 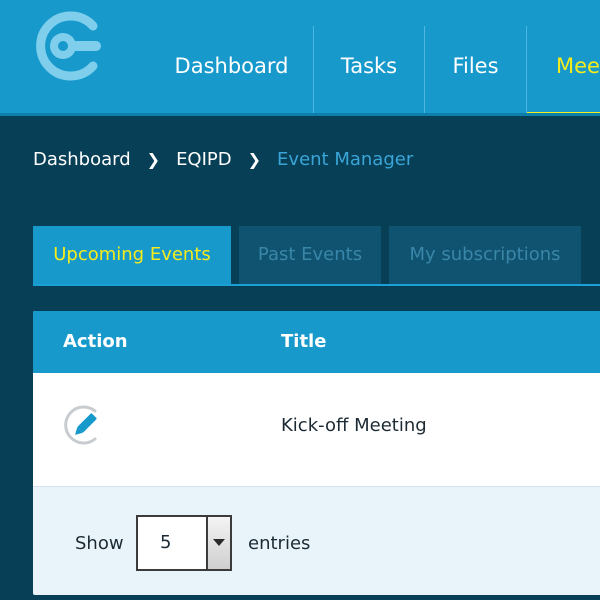 What do you see at coordinates (354, 425) in the screenshot?
I see `event-title: Kick-off Meeting` at bounding box center [354, 425].